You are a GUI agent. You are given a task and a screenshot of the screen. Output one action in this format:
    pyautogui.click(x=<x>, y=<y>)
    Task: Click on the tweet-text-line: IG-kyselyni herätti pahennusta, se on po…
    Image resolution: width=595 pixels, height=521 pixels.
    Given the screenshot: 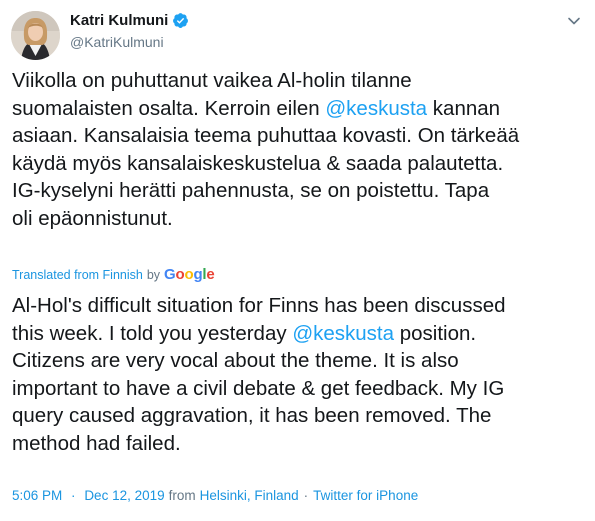 What is the action you would take?
    pyautogui.click(x=297, y=191)
    